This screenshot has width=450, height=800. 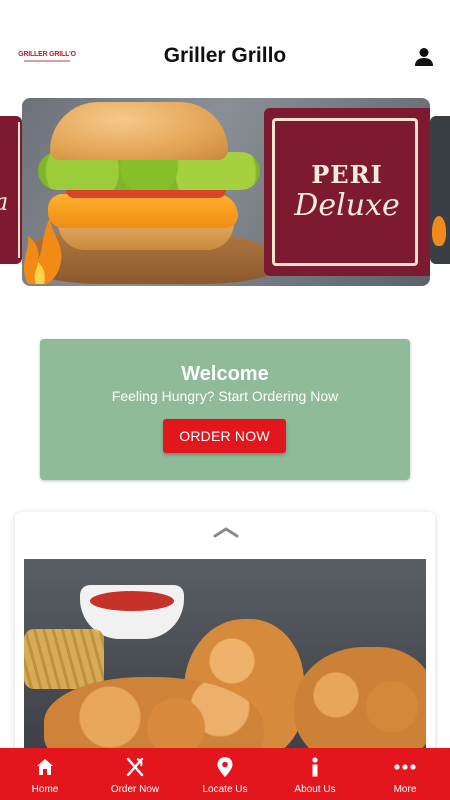 I want to click on flame-icon, so click(x=42, y=251).